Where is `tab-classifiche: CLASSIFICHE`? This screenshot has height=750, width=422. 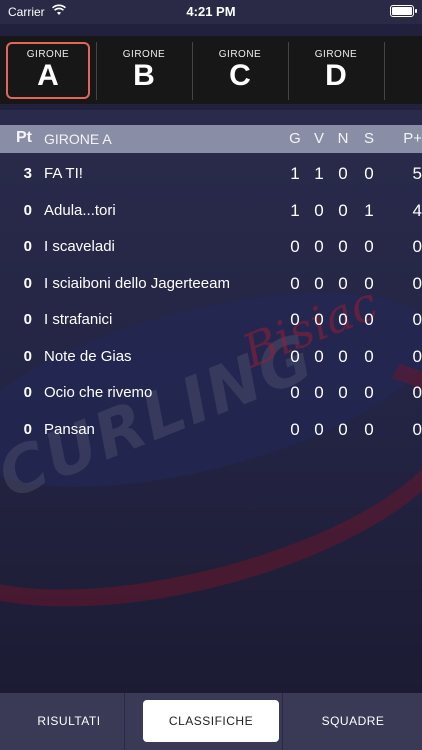
tab-classifiche: CLASSIFICHE is located at coordinates (211, 721).